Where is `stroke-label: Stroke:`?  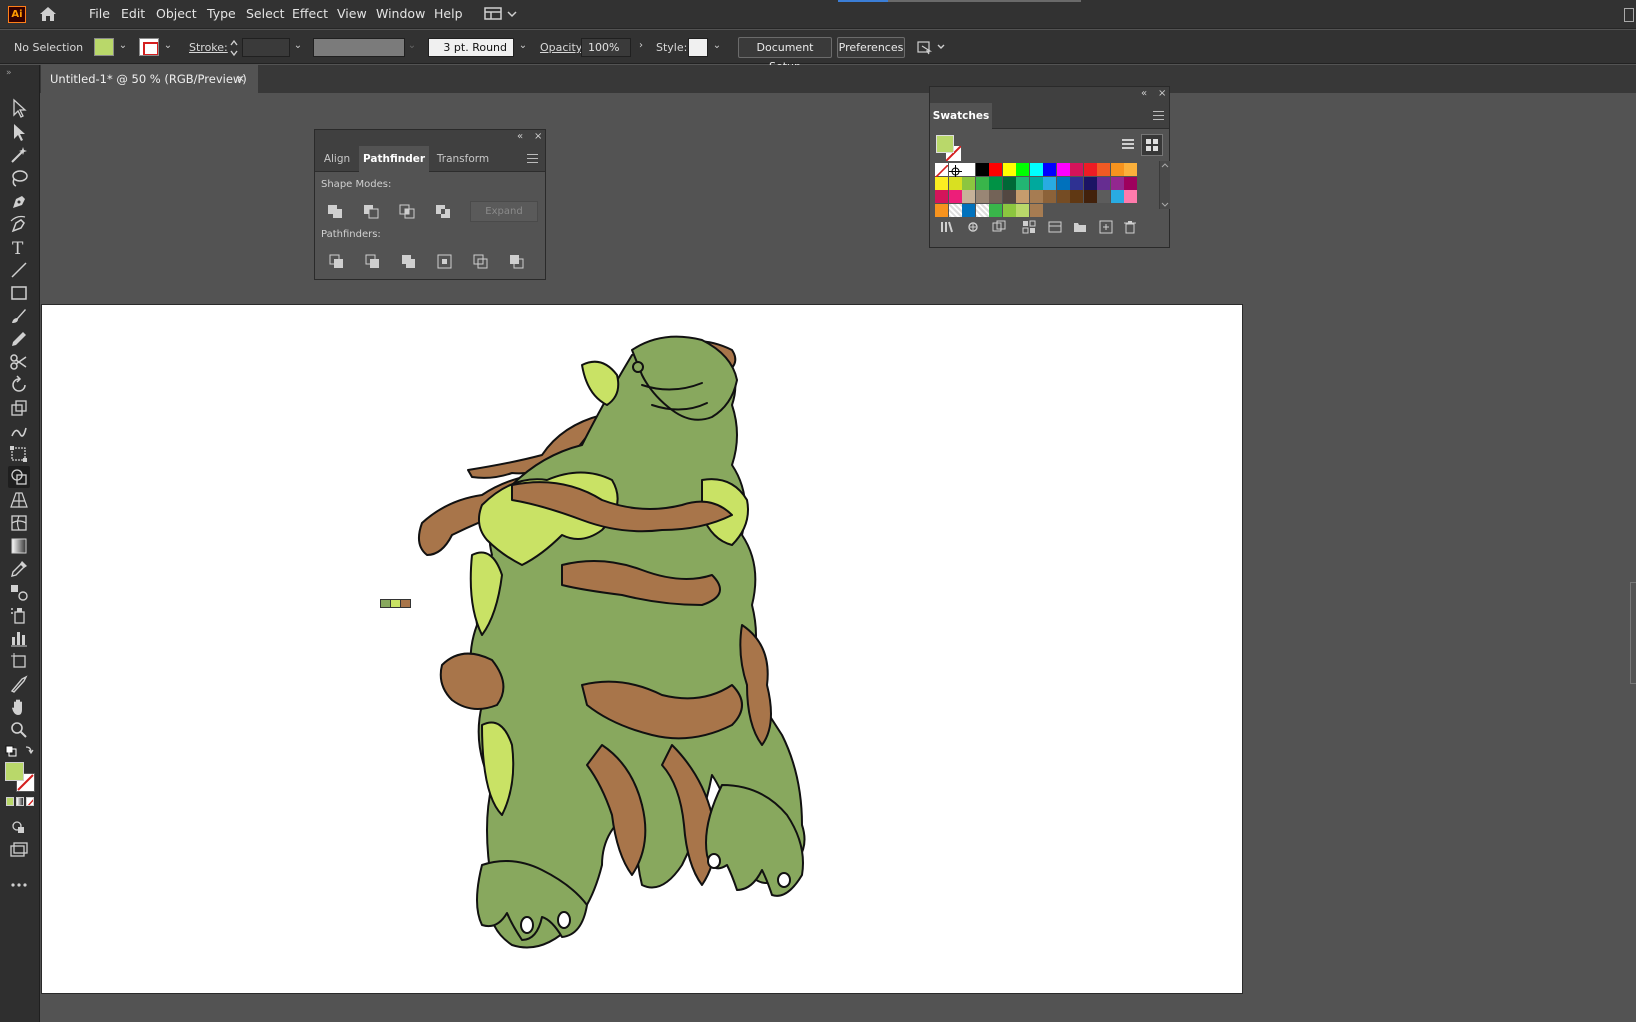
stroke-label: Stroke: is located at coordinates (208, 47).